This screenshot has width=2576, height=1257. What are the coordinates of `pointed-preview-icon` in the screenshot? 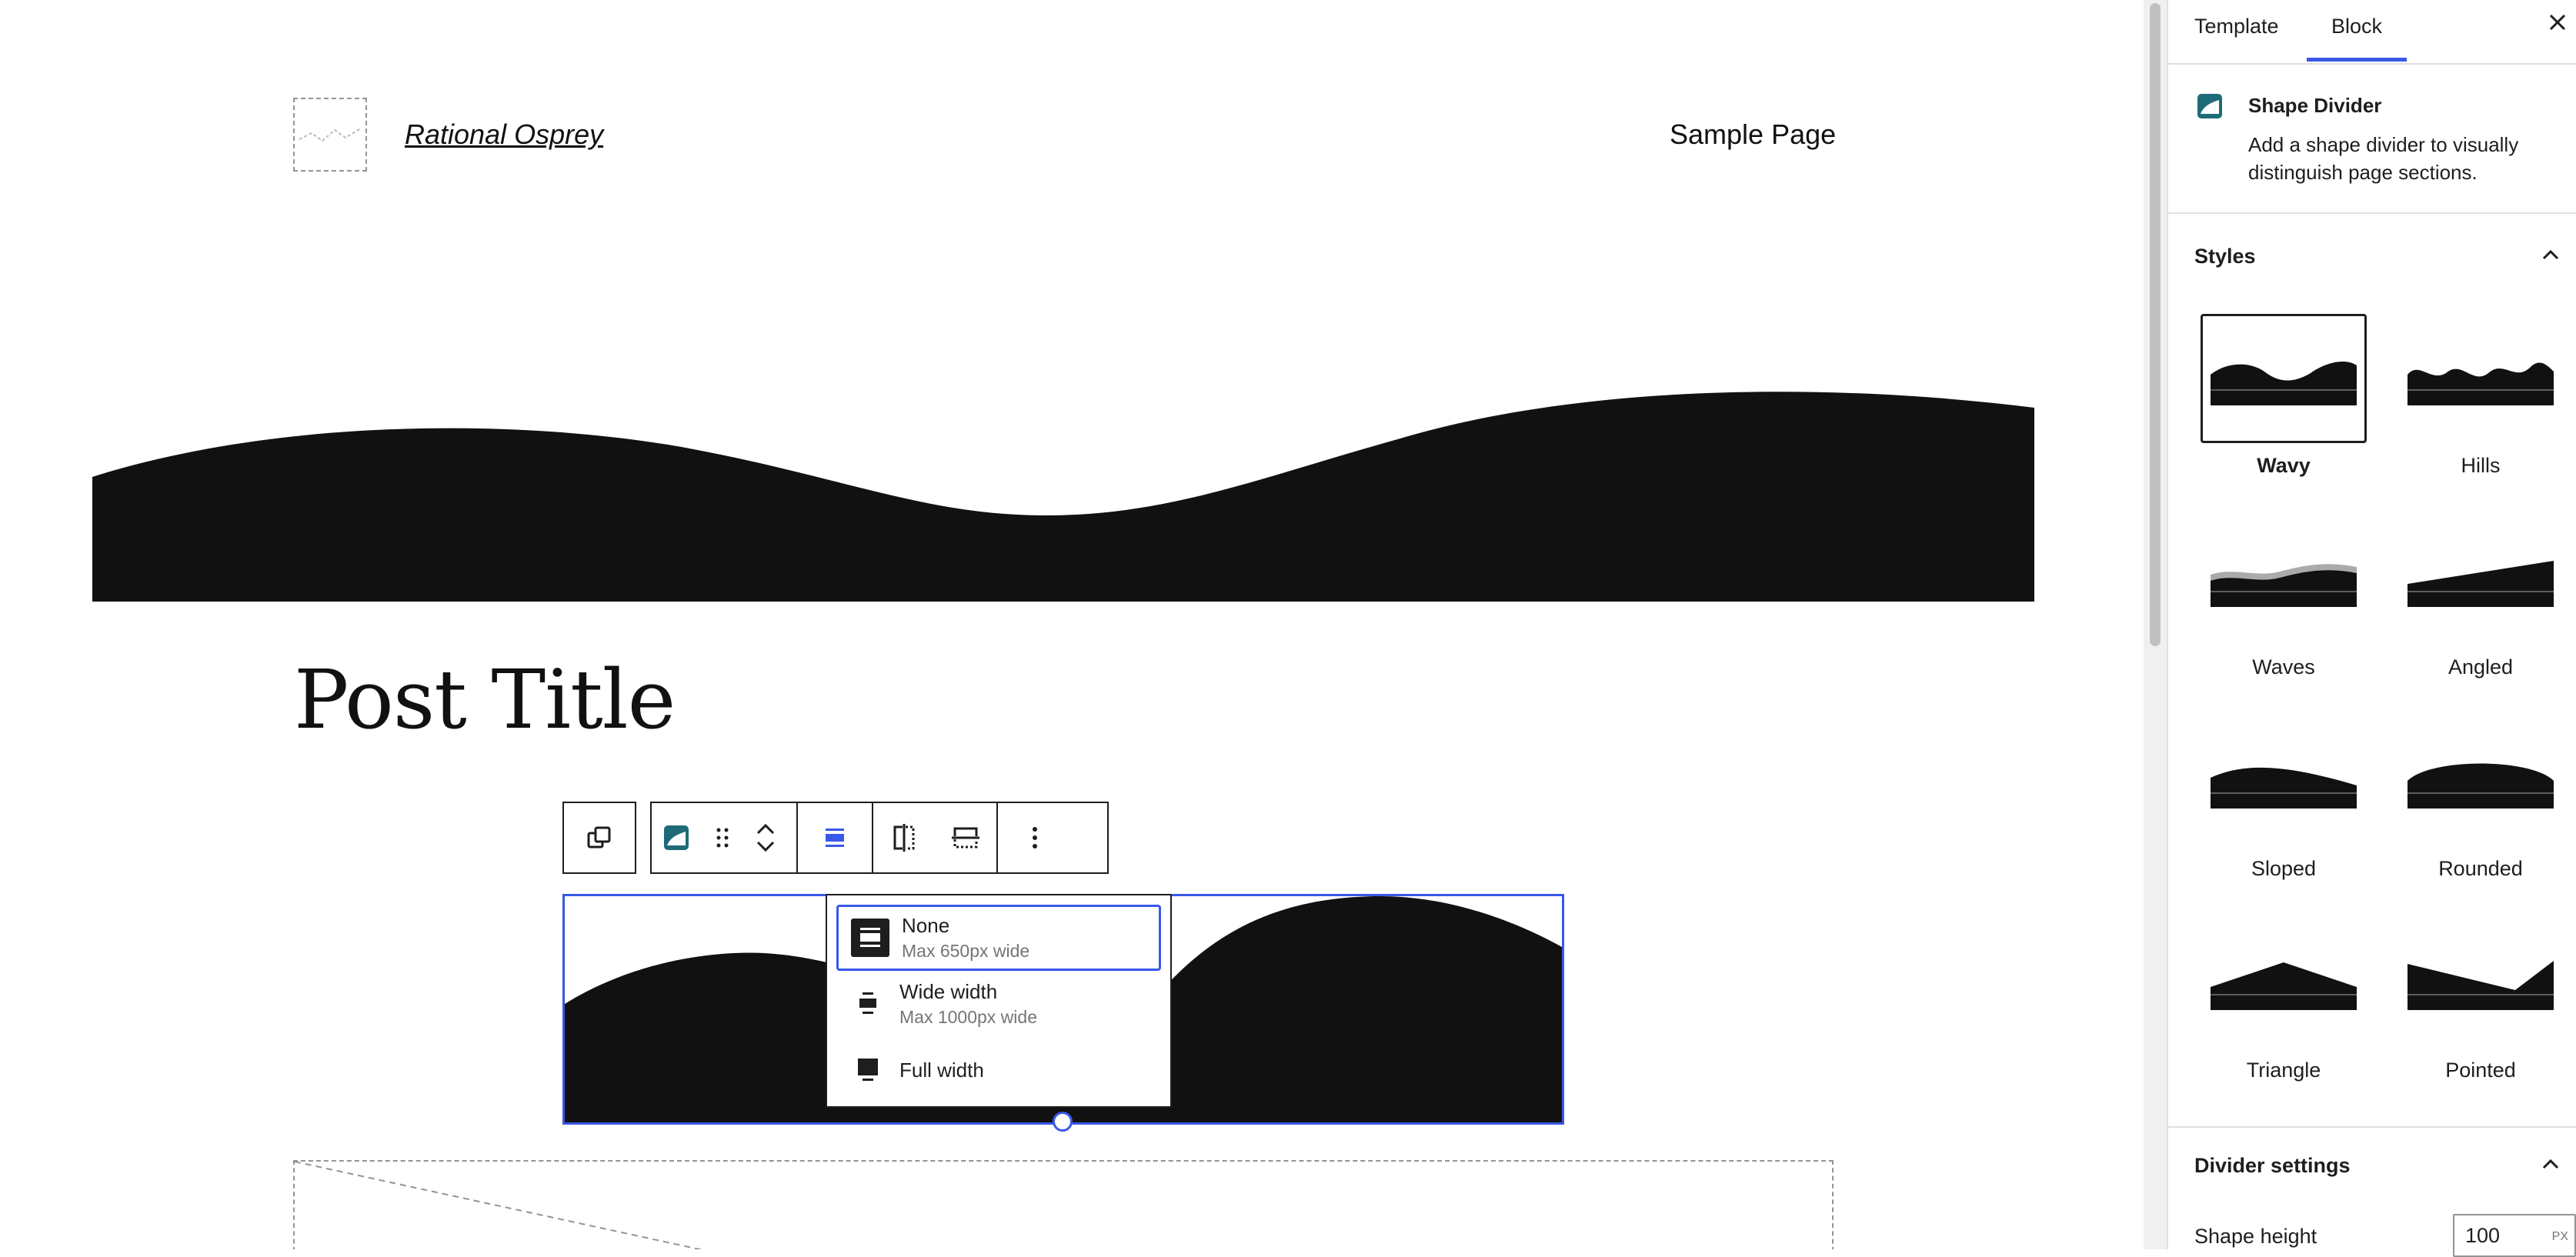 It's located at (2481, 985).